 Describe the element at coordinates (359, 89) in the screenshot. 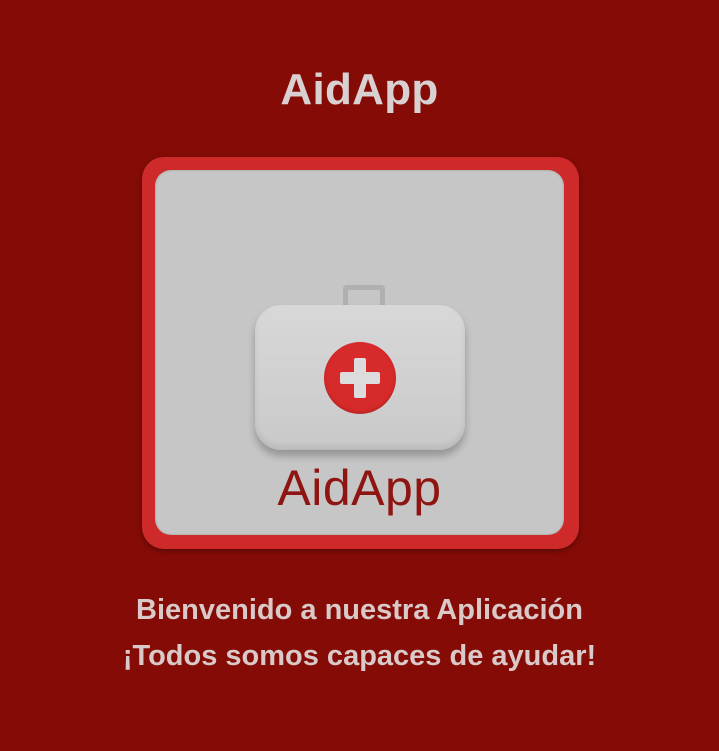

I see `app-title: AidApp` at that location.